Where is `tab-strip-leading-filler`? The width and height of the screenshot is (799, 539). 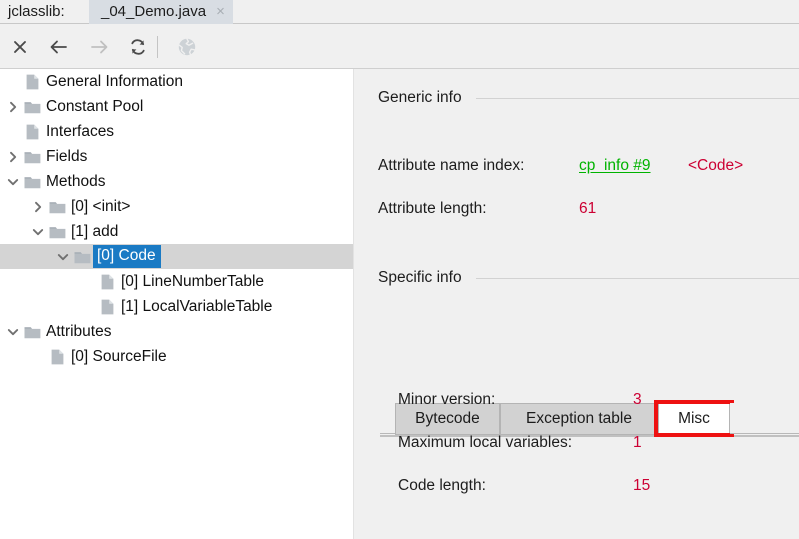
tab-strip-leading-filler is located at coordinates (387, 418).